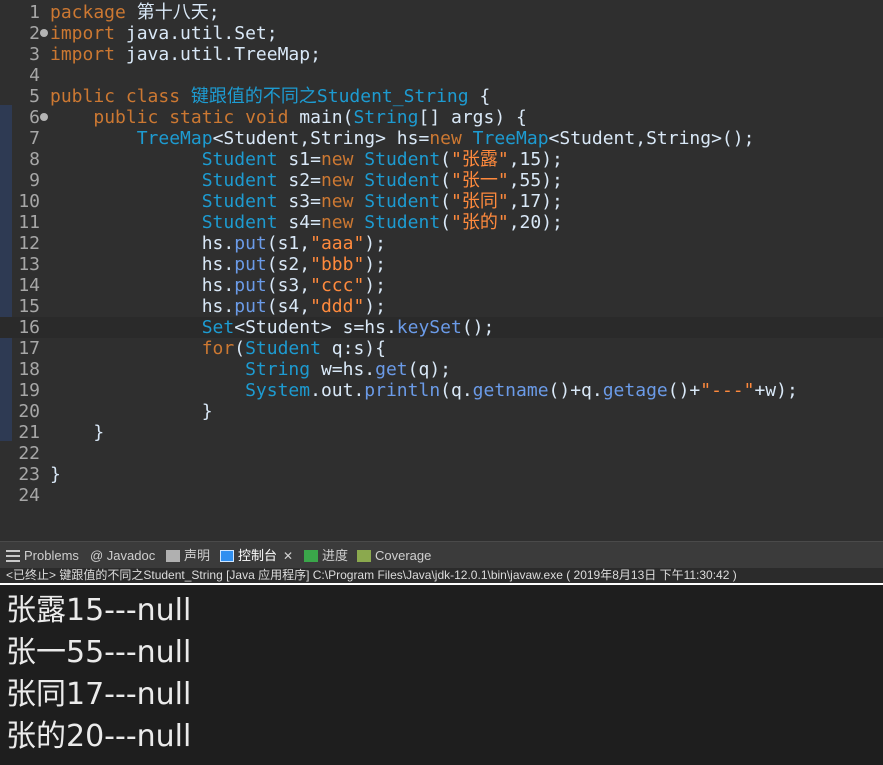  I want to click on code-text: Student s3=new Student("张同",17);, so click(306, 201).